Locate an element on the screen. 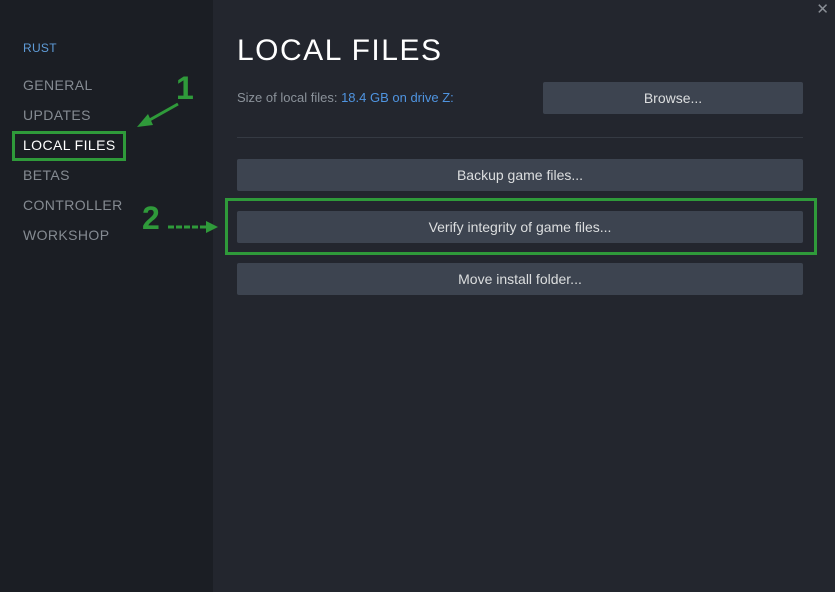  sidebar-item-controller: CONTROLLER is located at coordinates (73, 205).